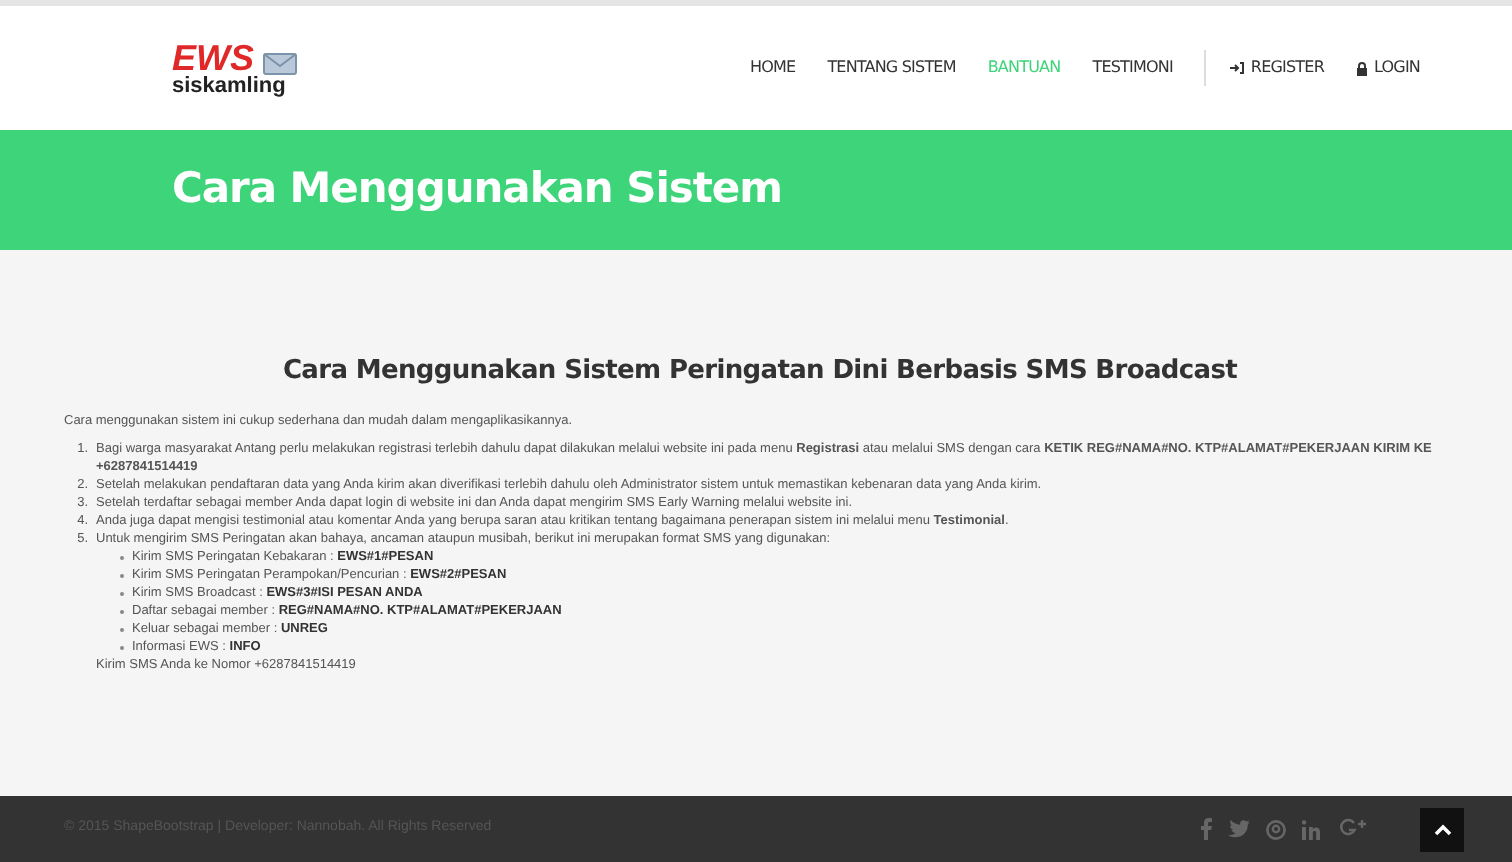  What do you see at coordinates (1361, 68) in the screenshot?
I see `lock-icon` at bounding box center [1361, 68].